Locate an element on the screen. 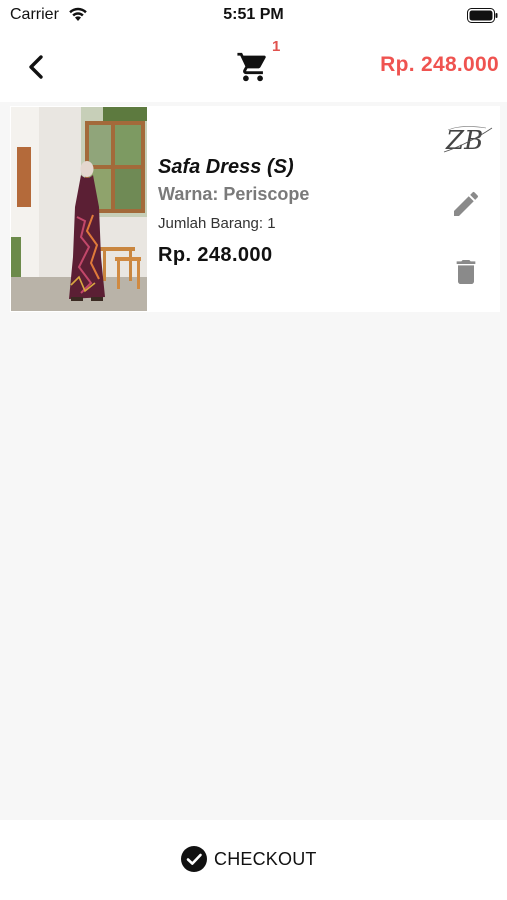 This screenshot has width=507, height=900. clock-time: 5:51 PM is located at coordinates (253, 14).